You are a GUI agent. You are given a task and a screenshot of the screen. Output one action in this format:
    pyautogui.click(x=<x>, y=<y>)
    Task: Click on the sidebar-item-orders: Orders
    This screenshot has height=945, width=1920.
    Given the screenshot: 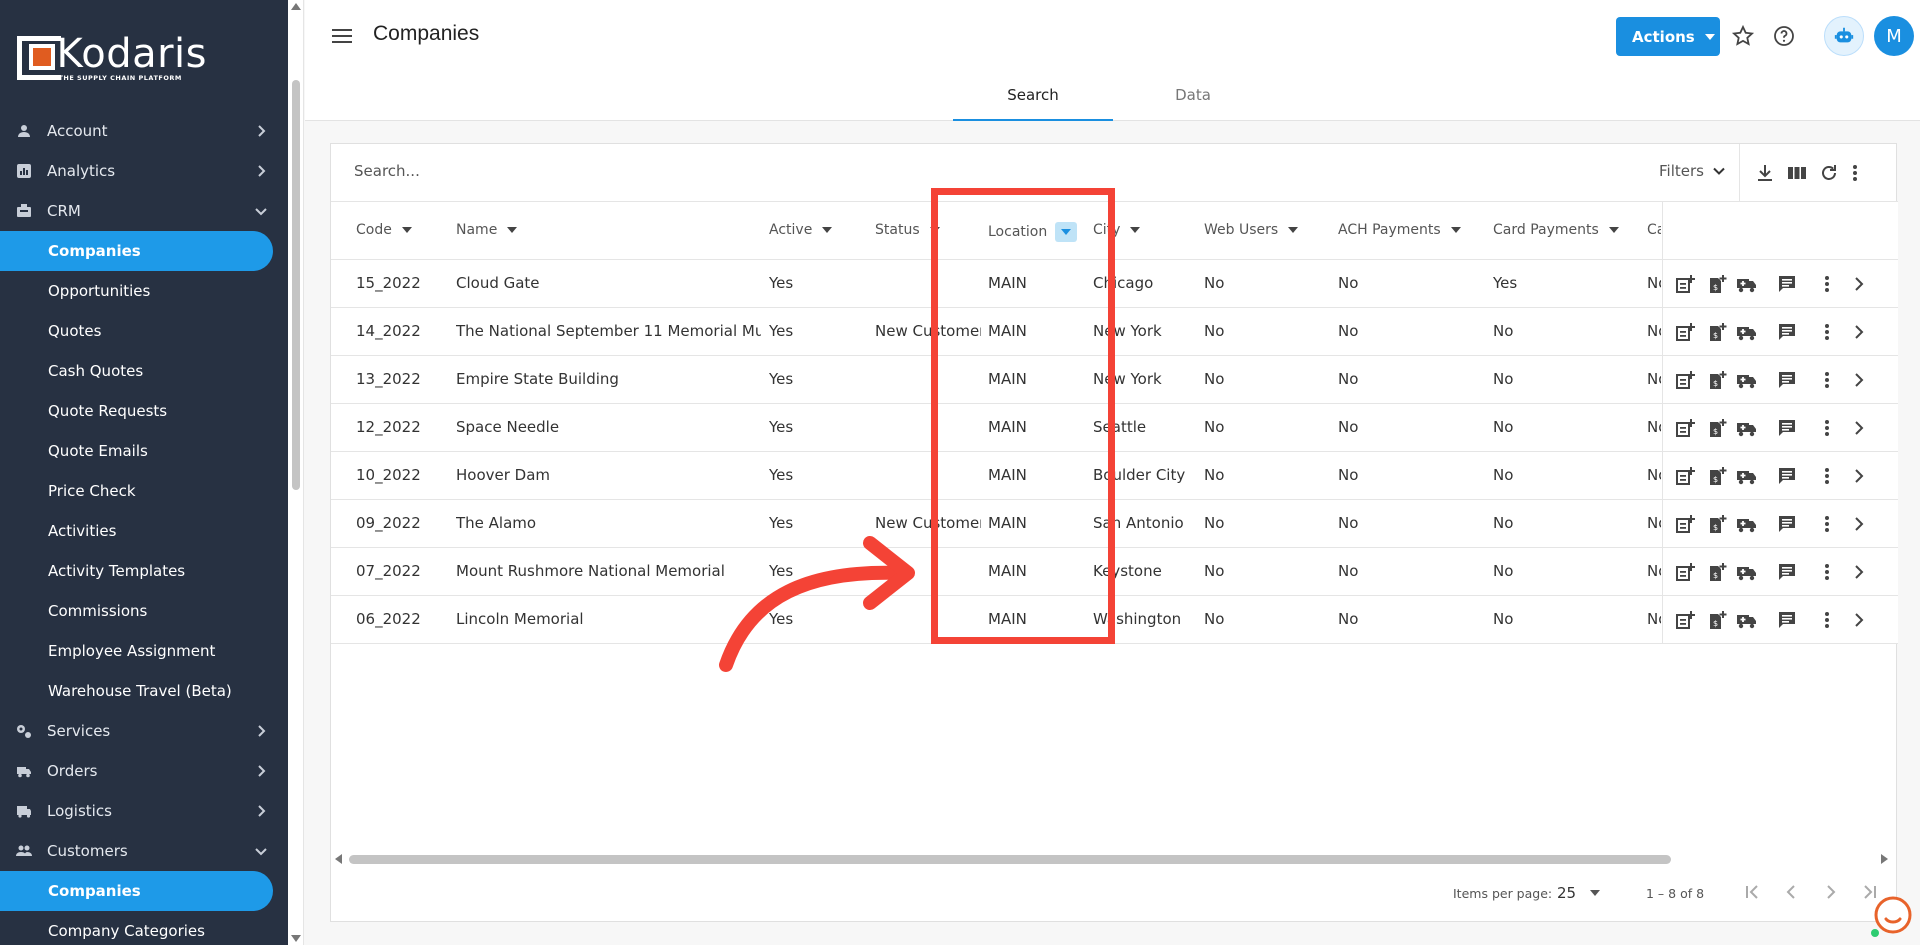 What is the action you would take?
    pyautogui.click(x=144, y=771)
    